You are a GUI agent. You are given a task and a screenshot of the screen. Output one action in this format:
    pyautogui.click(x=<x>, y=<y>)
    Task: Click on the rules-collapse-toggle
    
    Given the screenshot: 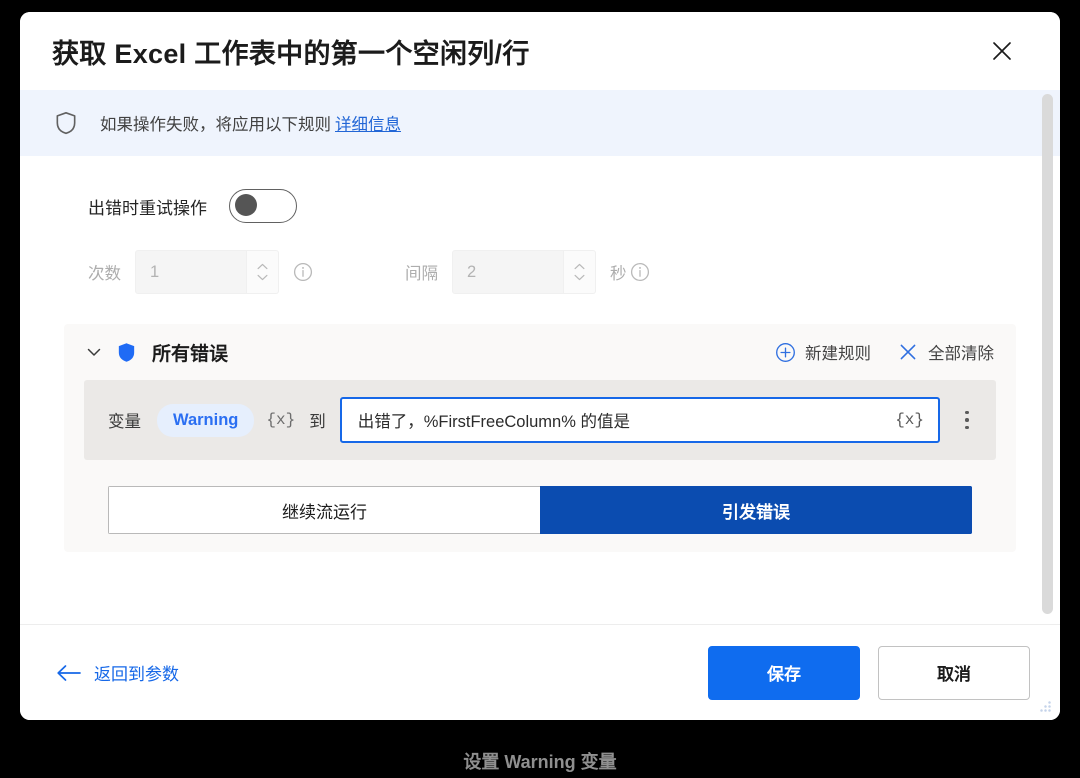 What is the action you would take?
    pyautogui.click(x=94, y=352)
    